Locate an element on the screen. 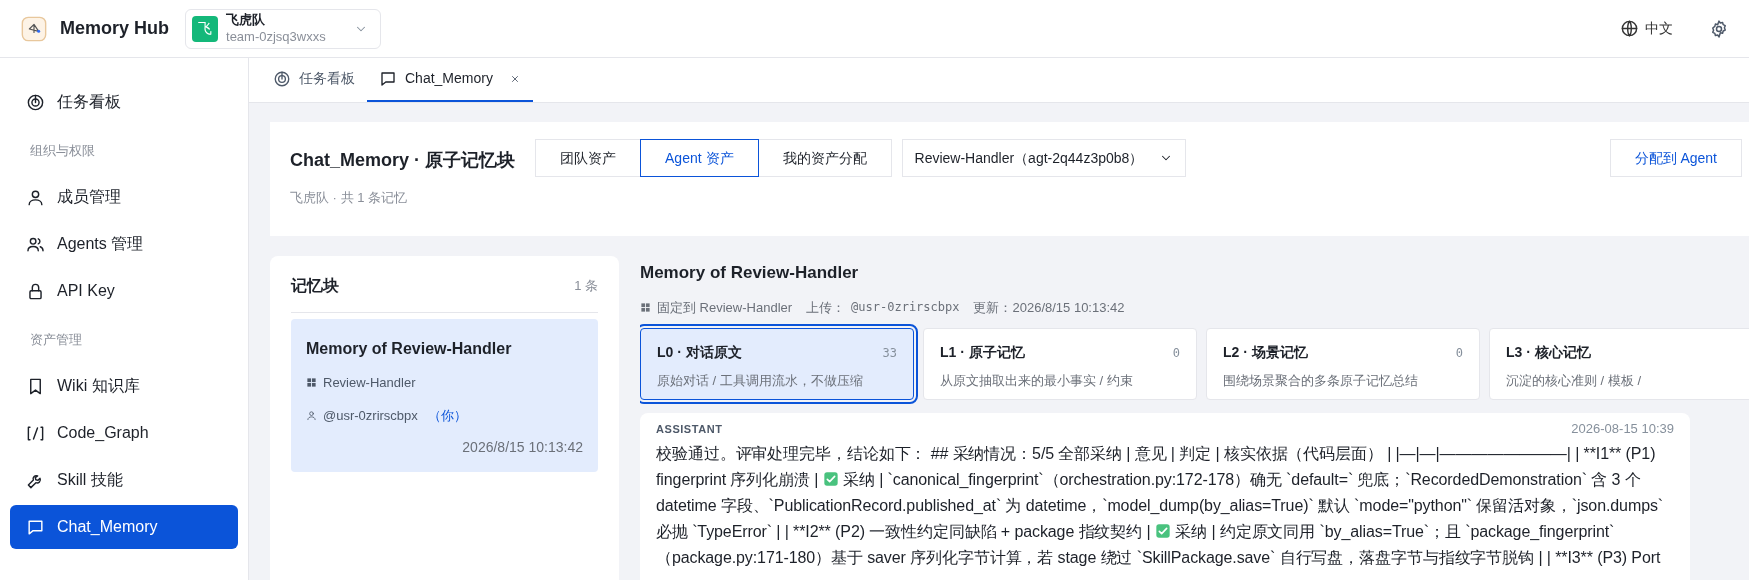  detail-title: Memory of Review-Handler is located at coordinates (750, 273).